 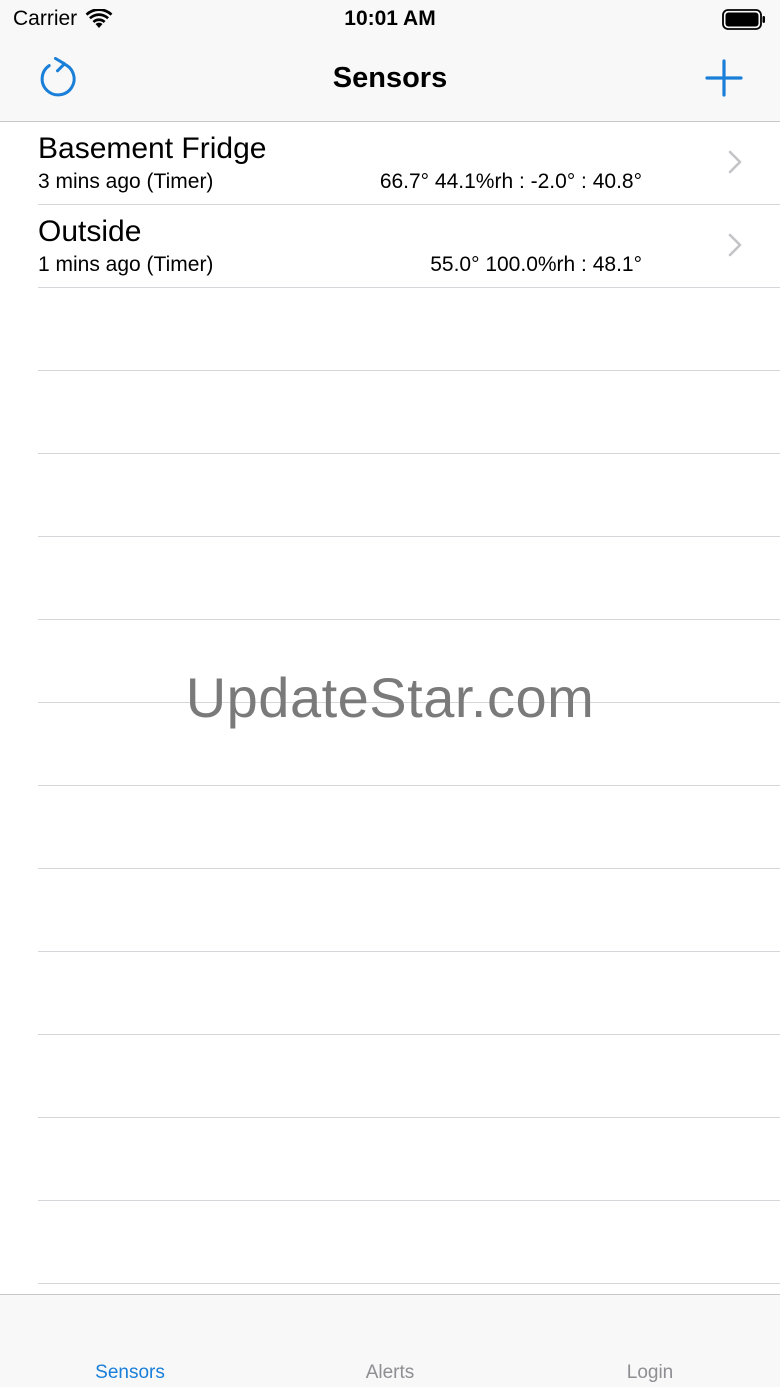 What do you see at coordinates (390, 1372) in the screenshot?
I see `tab-label: Alerts` at bounding box center [390, 1372].